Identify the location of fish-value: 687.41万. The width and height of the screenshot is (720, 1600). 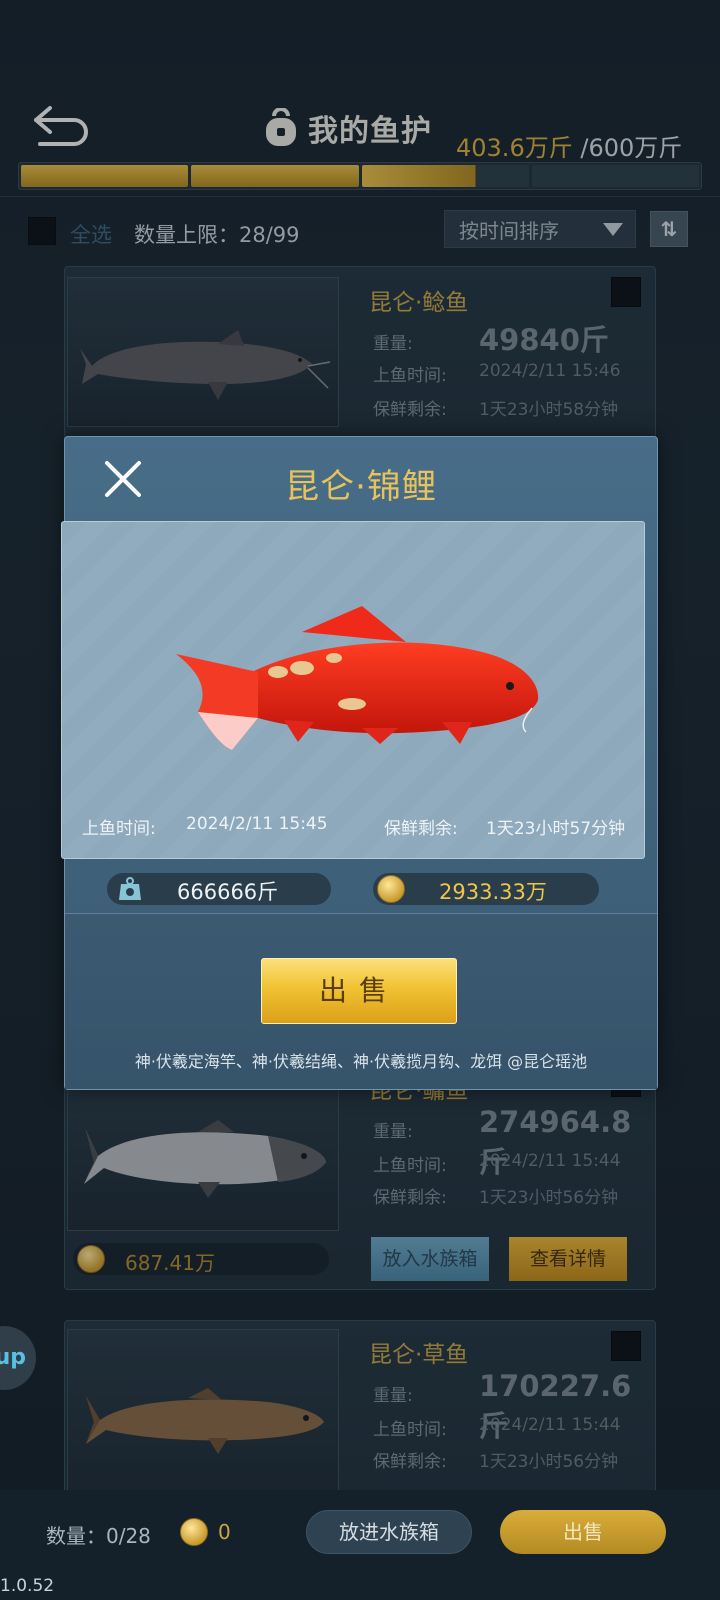
(170, 1263).